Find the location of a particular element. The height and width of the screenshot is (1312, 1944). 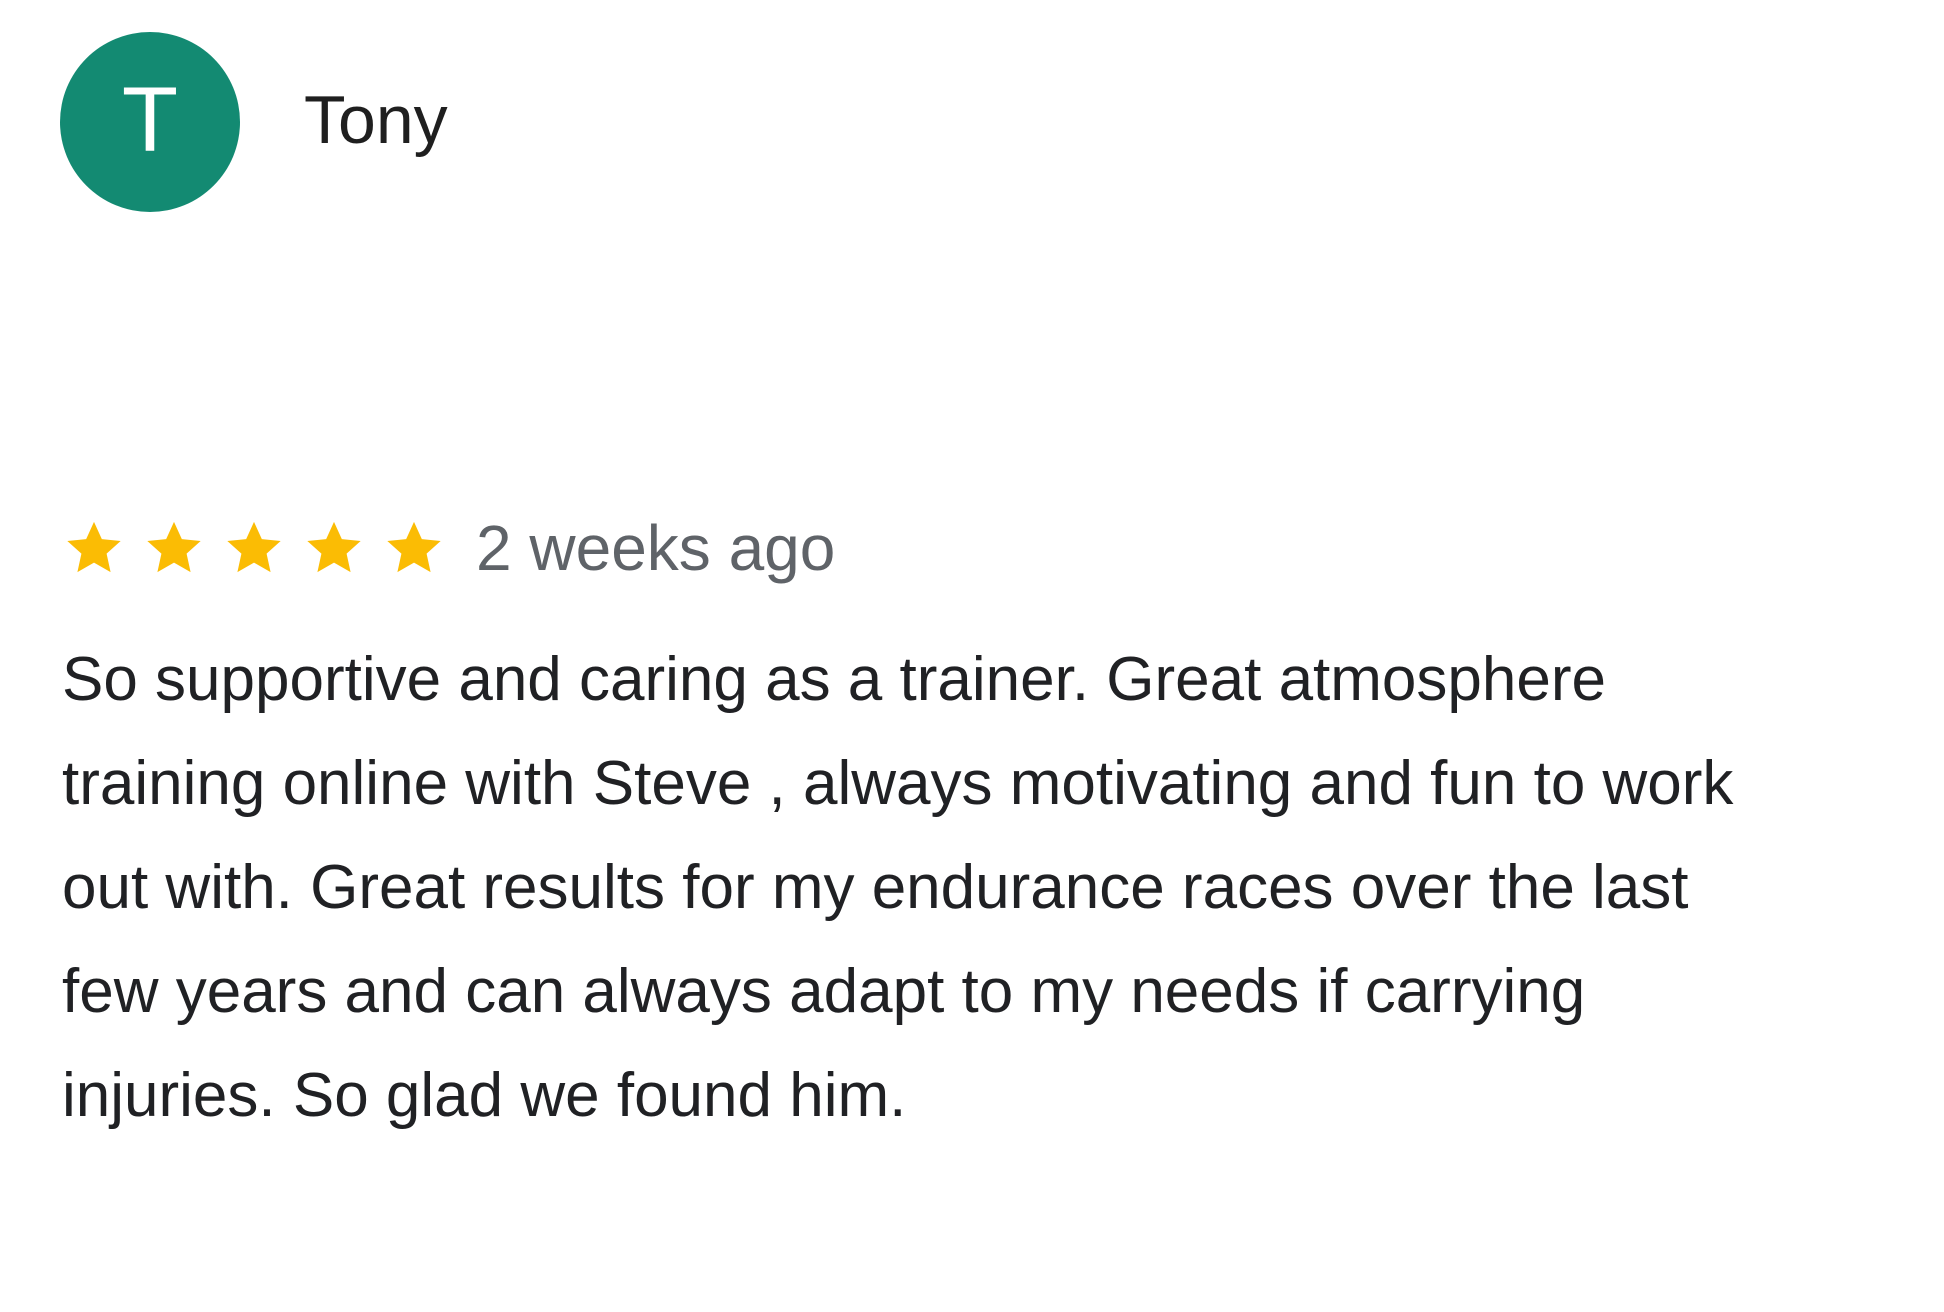

rating-row: 2 weeks ago is located at coordinates (448, 548).